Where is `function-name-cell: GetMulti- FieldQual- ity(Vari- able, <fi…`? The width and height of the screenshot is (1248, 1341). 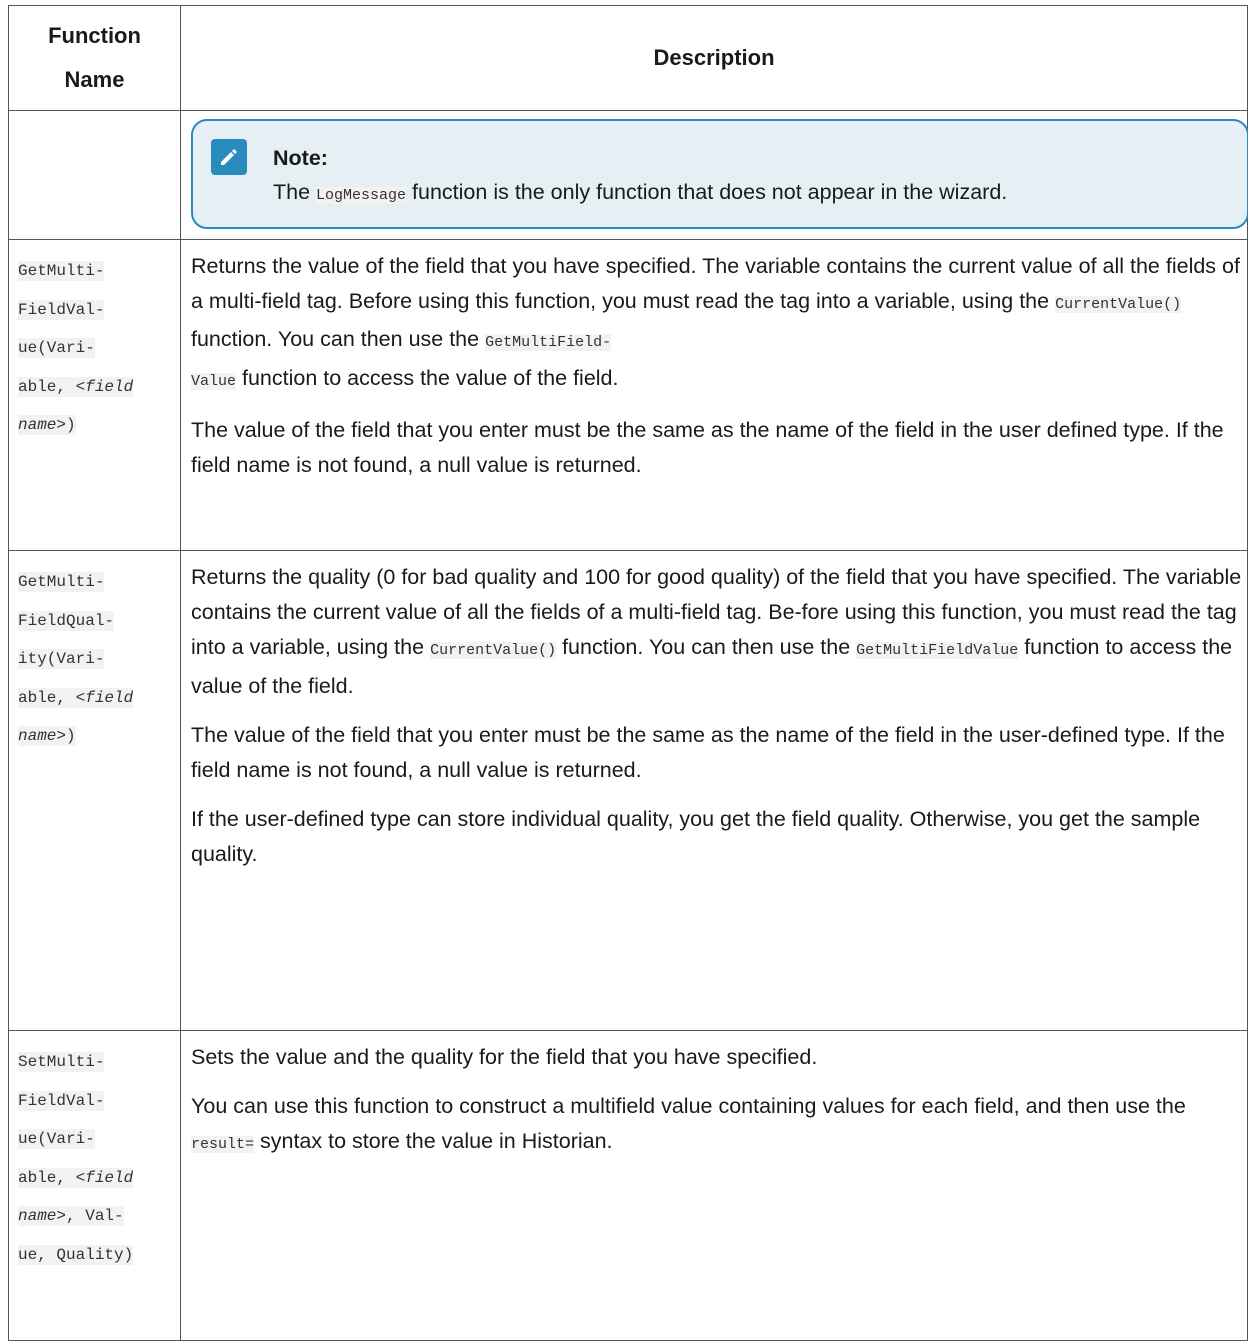 function-name-cell: GetMulti- FieldQual- ity(Vari- able, <fi… is located at coordinates (94, 790).